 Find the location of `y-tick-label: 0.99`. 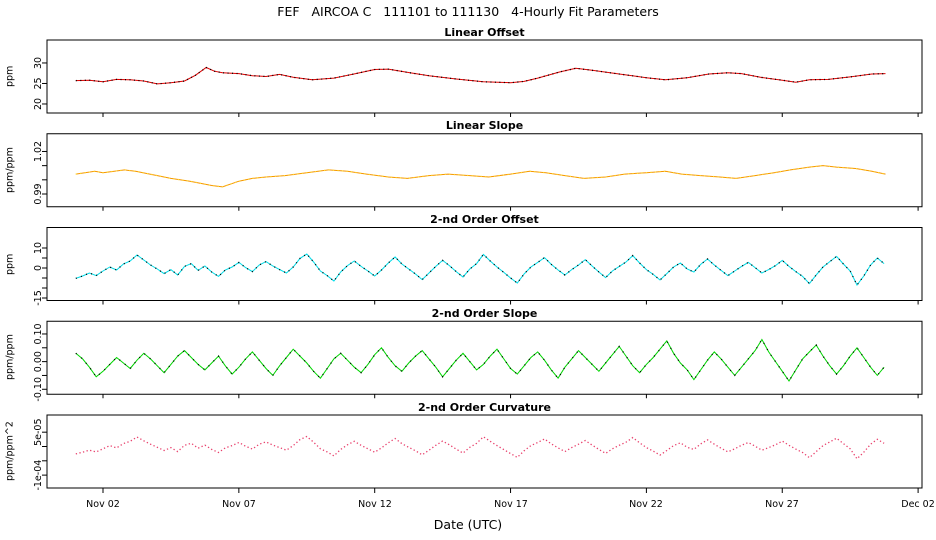

y-tick-label: 0.99 is located at coordinates (38, 193).